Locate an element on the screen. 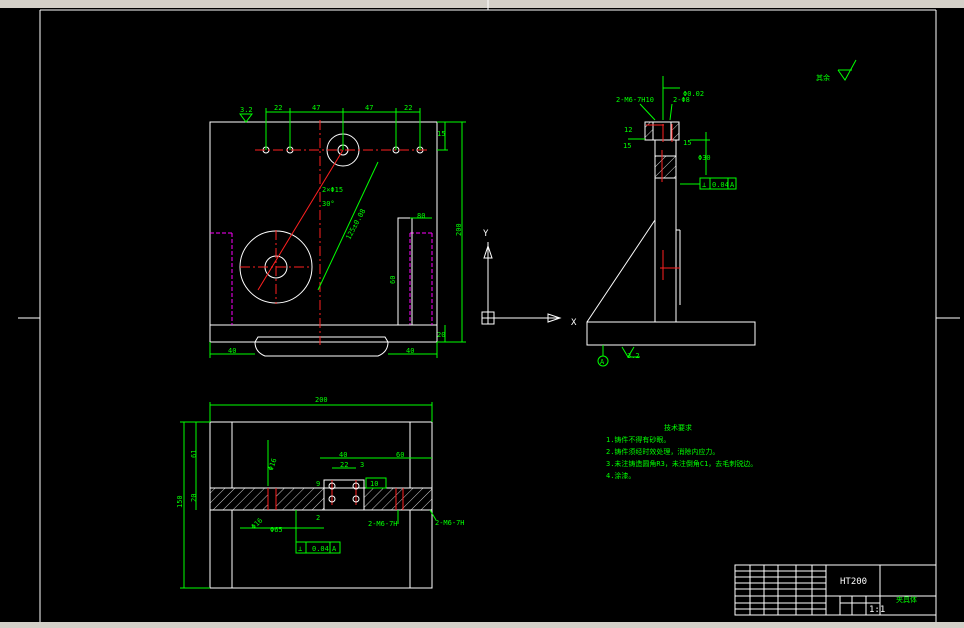  dim-top-4: 22 is located at coordinates (408, 108).